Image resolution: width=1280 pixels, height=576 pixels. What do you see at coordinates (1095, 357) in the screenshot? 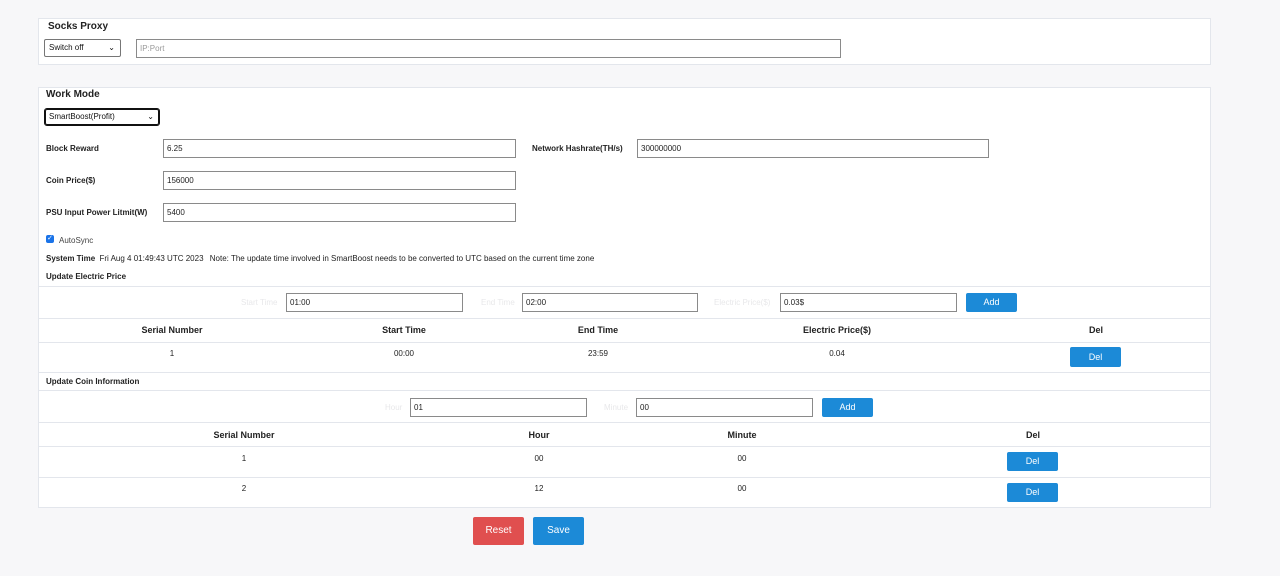
I see `delete-electric-price-button: Del` at bounding box center [1095, 357].